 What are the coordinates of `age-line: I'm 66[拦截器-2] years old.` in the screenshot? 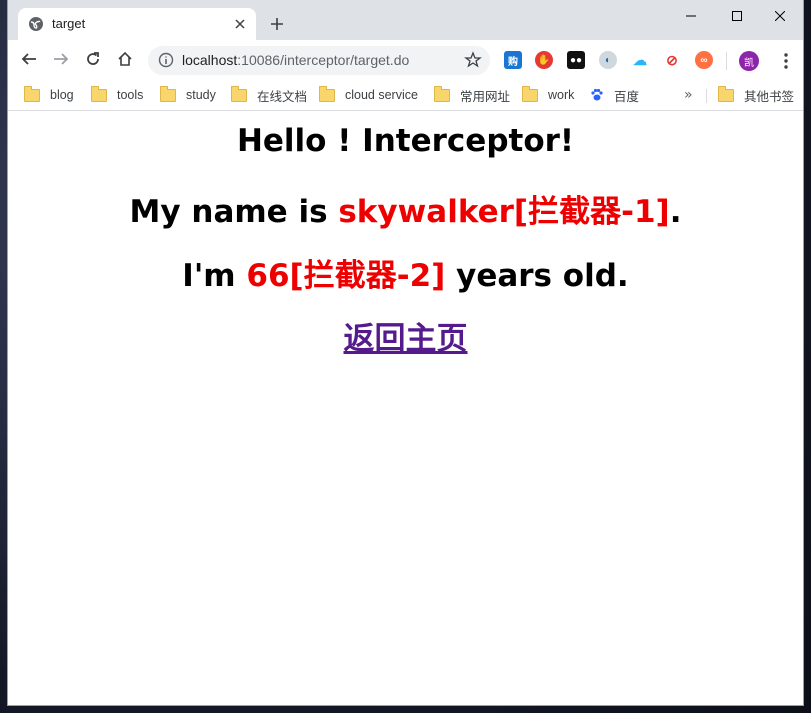 It's located at (405, 272).